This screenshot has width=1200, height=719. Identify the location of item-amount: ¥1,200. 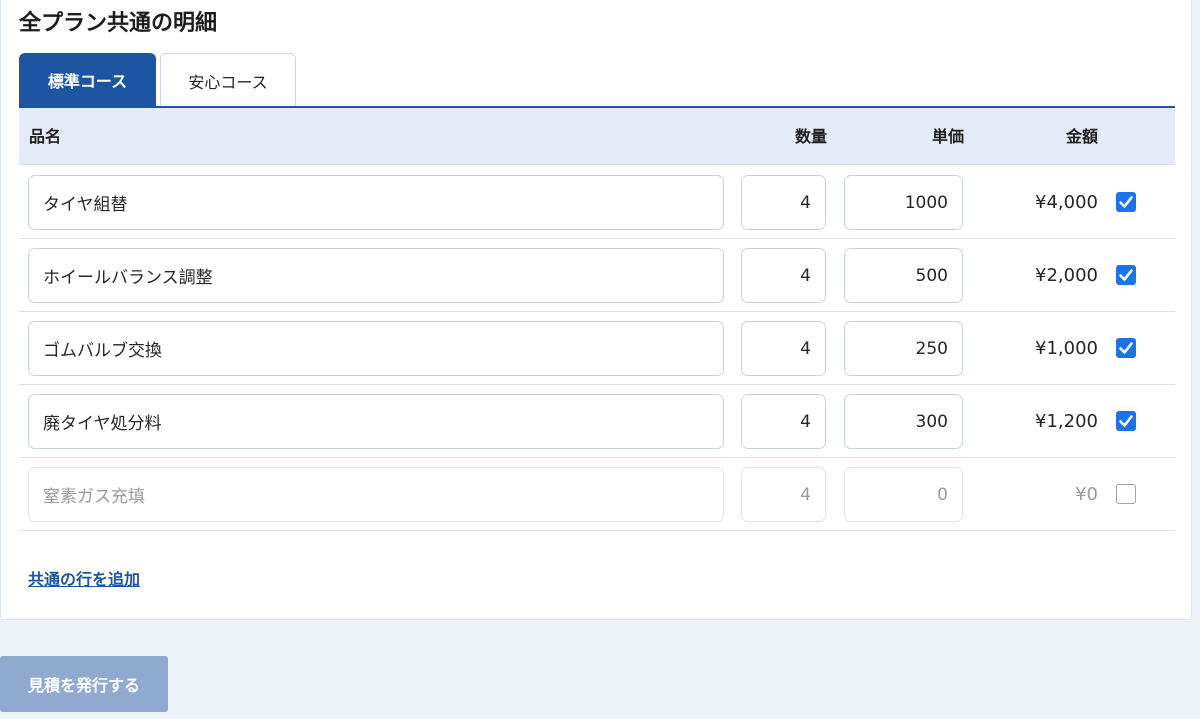
(1066, 421).